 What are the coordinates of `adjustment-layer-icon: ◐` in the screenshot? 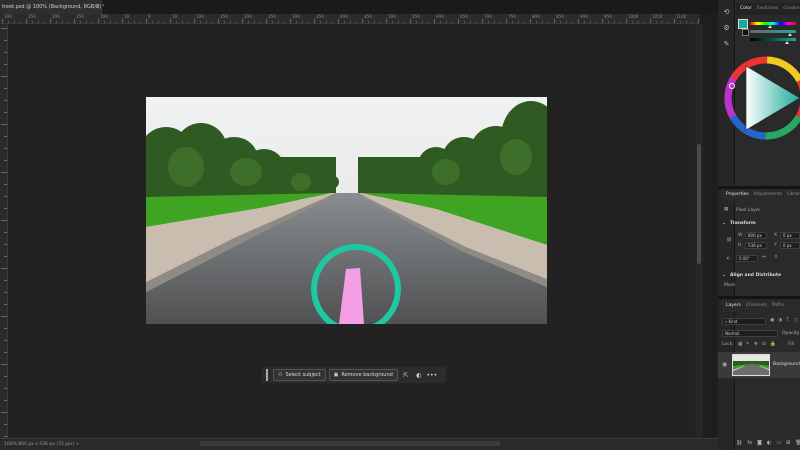 It's located at (769, 445).